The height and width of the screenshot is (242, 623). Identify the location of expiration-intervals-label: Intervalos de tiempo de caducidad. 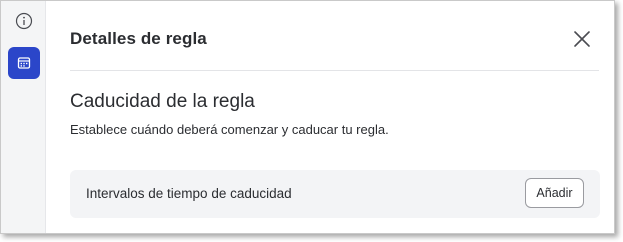
(189, 193).